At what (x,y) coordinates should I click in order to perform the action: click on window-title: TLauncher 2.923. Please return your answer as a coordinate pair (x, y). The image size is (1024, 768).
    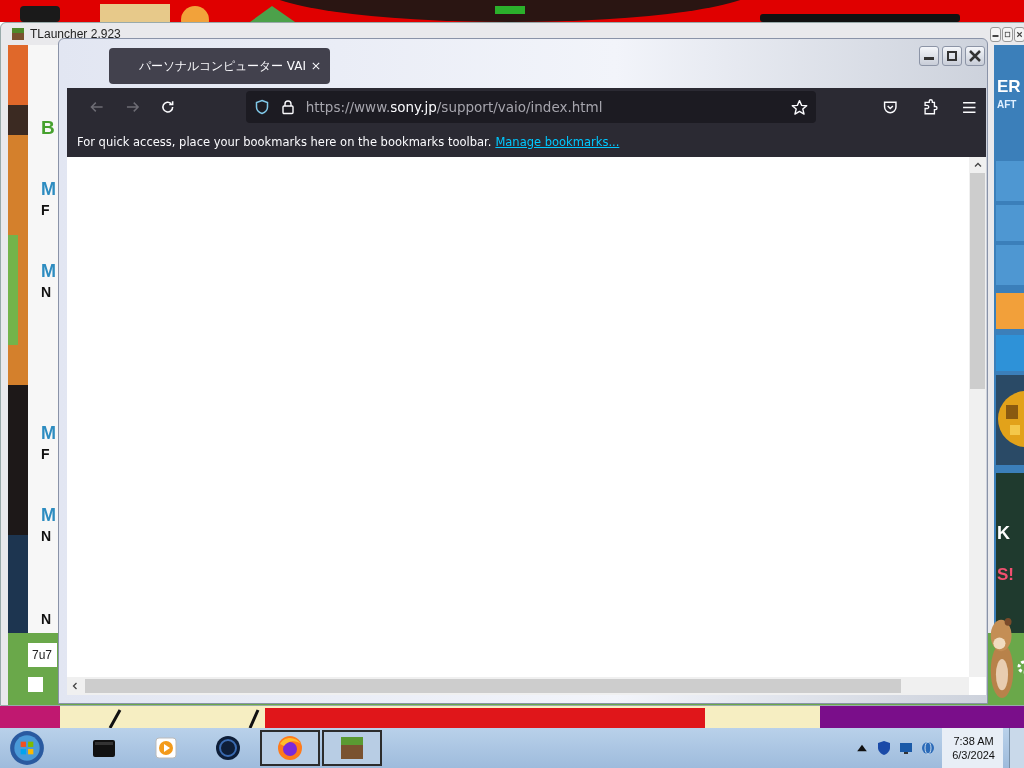
    Looking at the image, I should click on (75, 34).